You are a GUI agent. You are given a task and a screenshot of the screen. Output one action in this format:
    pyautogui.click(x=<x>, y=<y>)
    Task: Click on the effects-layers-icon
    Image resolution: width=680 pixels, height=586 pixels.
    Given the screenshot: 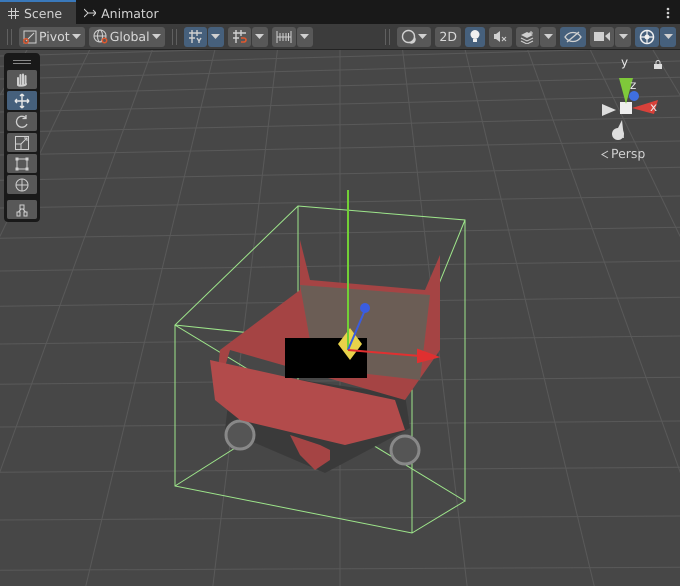 What is the action you would take?
    pyautogui.click(x=527, y=37)
    